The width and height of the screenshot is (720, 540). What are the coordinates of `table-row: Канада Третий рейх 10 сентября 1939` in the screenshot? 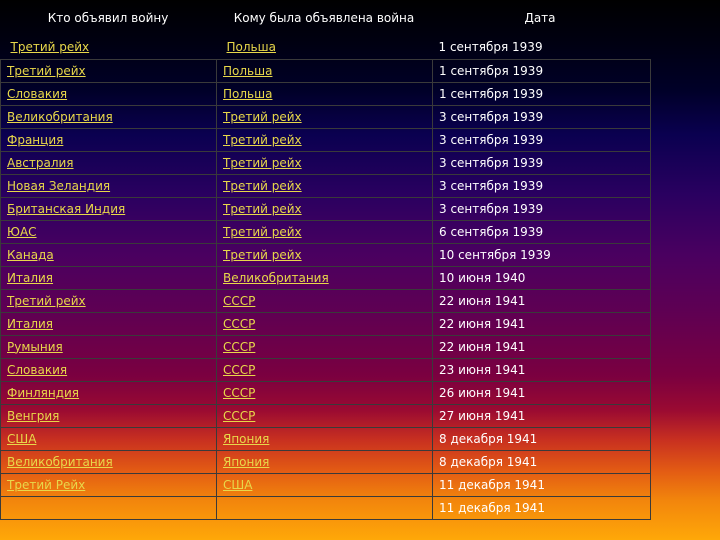 It's located at (325, 254).